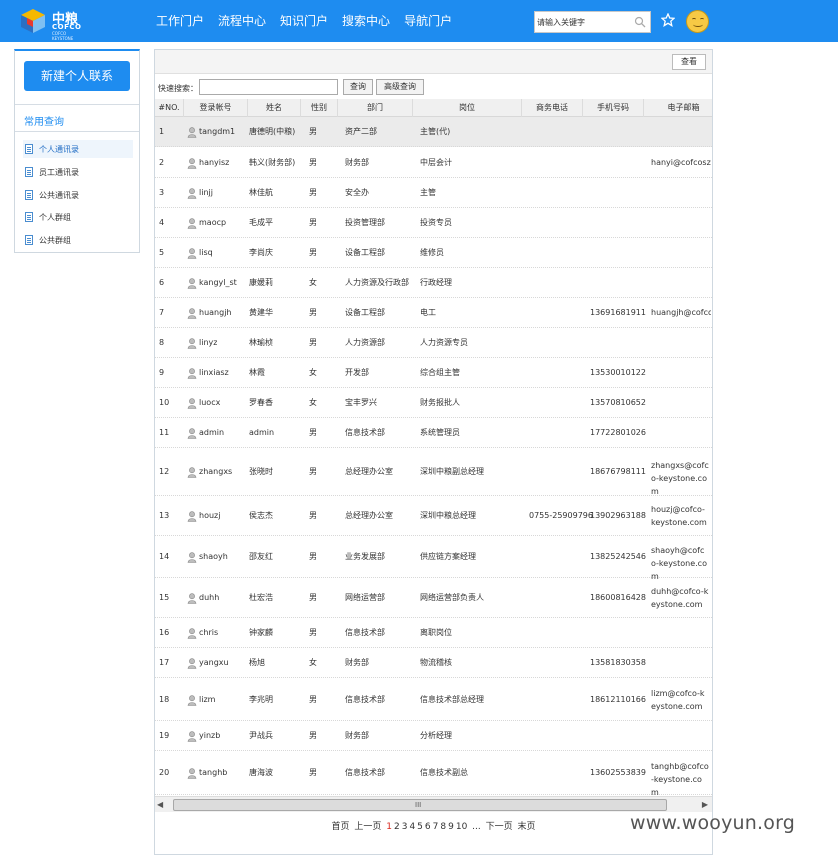 This screenshot has height=855, width=838. I want to click on col-no: 17, so click(164, 662).